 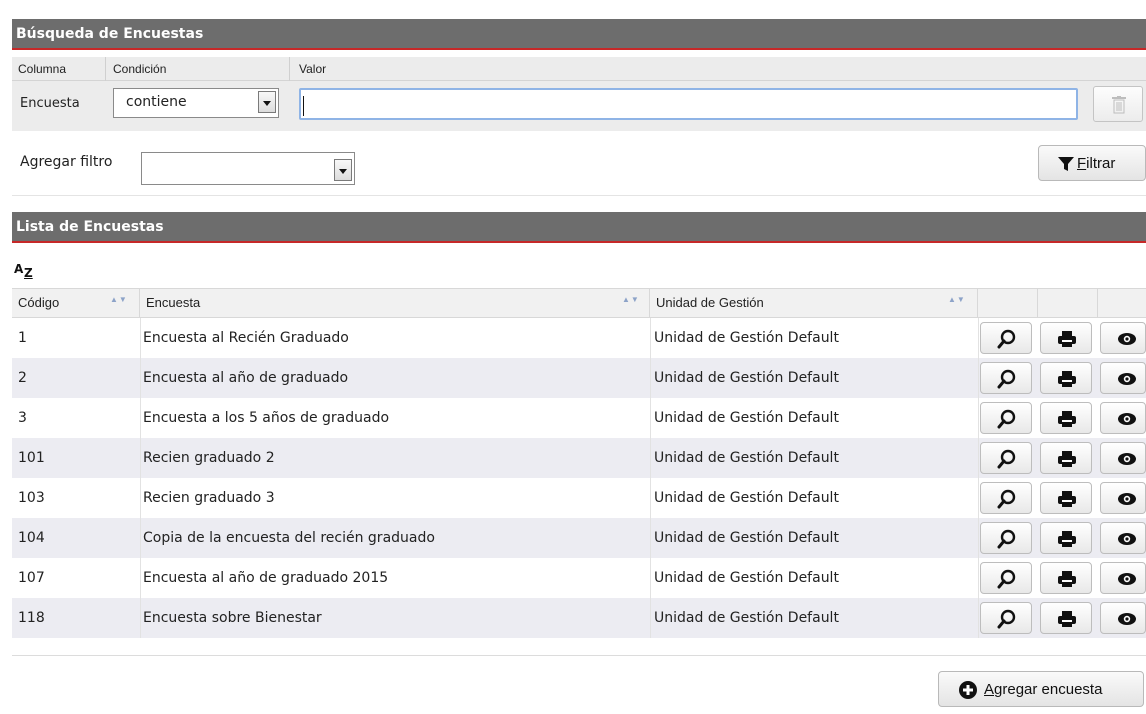 I want to click on code-cell: 2, so click(x=22, y=378).